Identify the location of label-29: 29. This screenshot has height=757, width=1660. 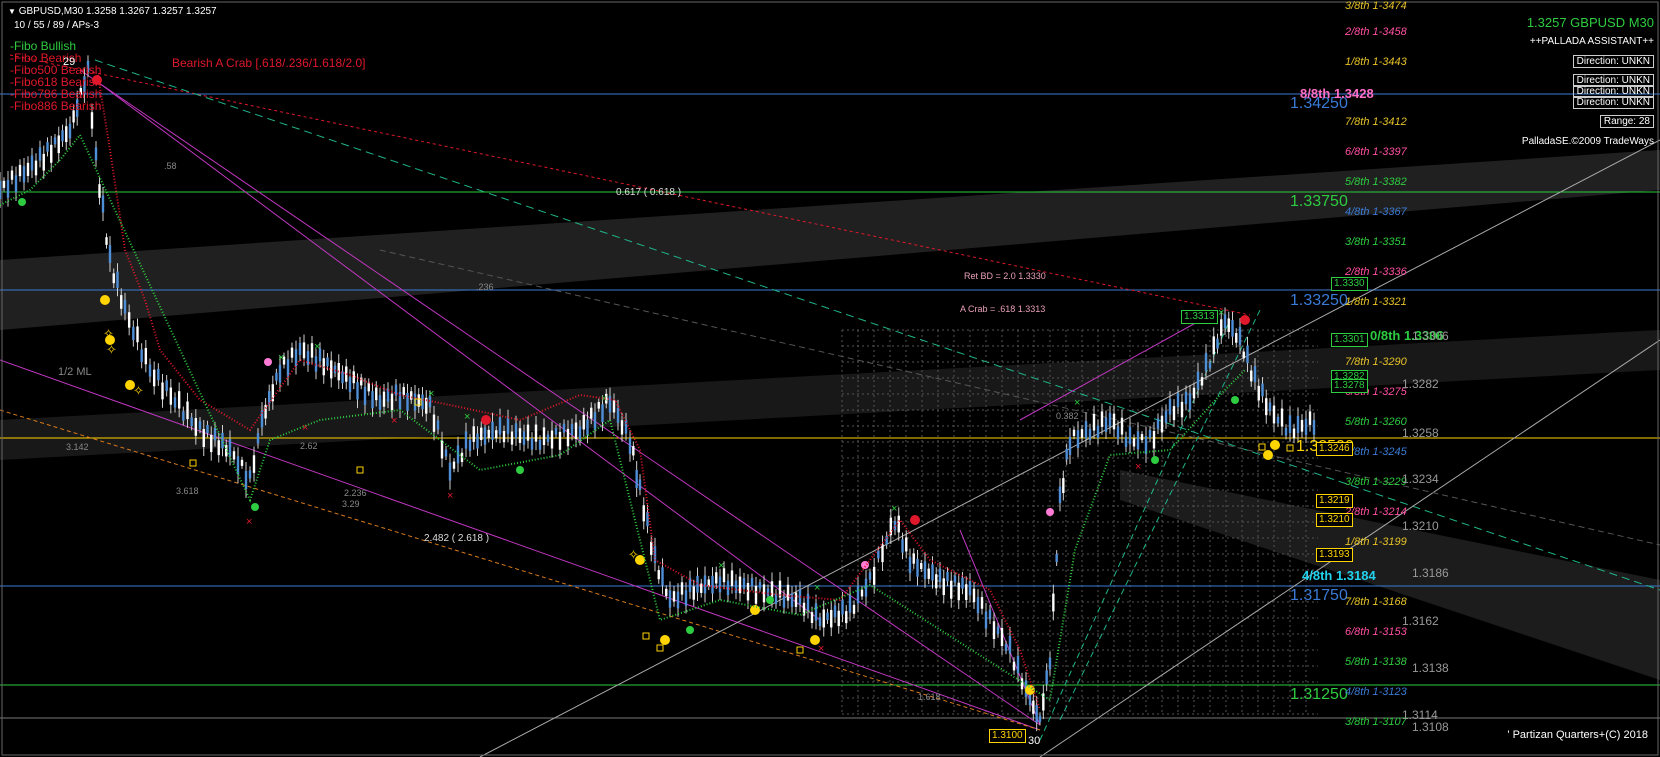
(69, 62).